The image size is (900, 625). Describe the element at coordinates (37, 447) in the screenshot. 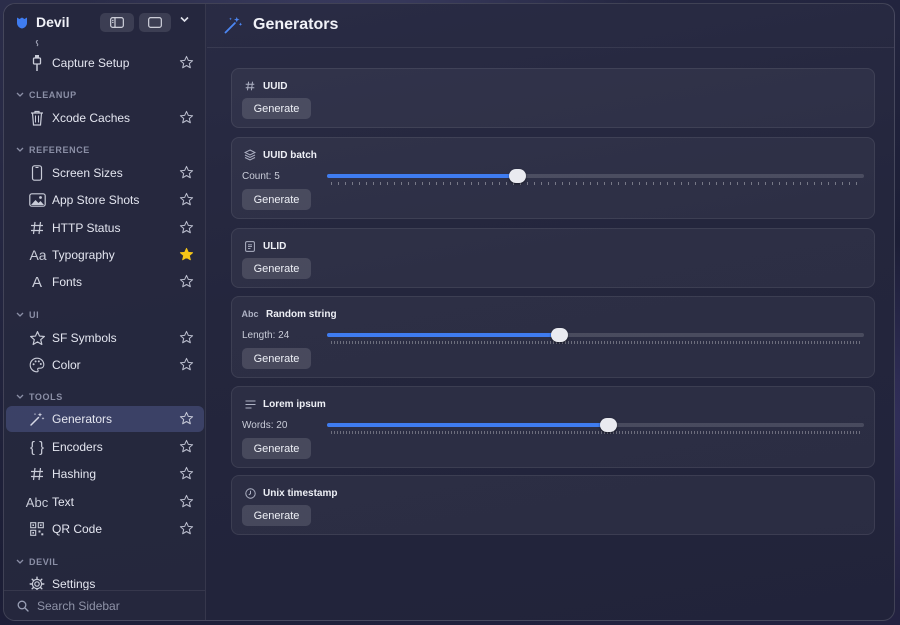

I see `curly-braces-icon: { }` at that location.